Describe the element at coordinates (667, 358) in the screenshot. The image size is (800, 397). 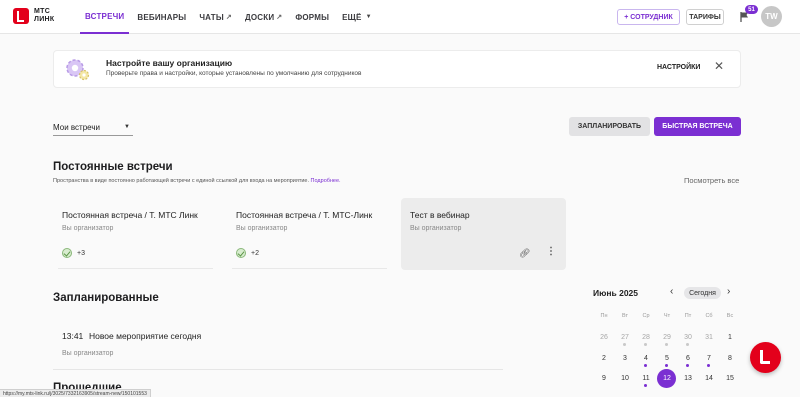
I see `calendar-day: 5` at that location.